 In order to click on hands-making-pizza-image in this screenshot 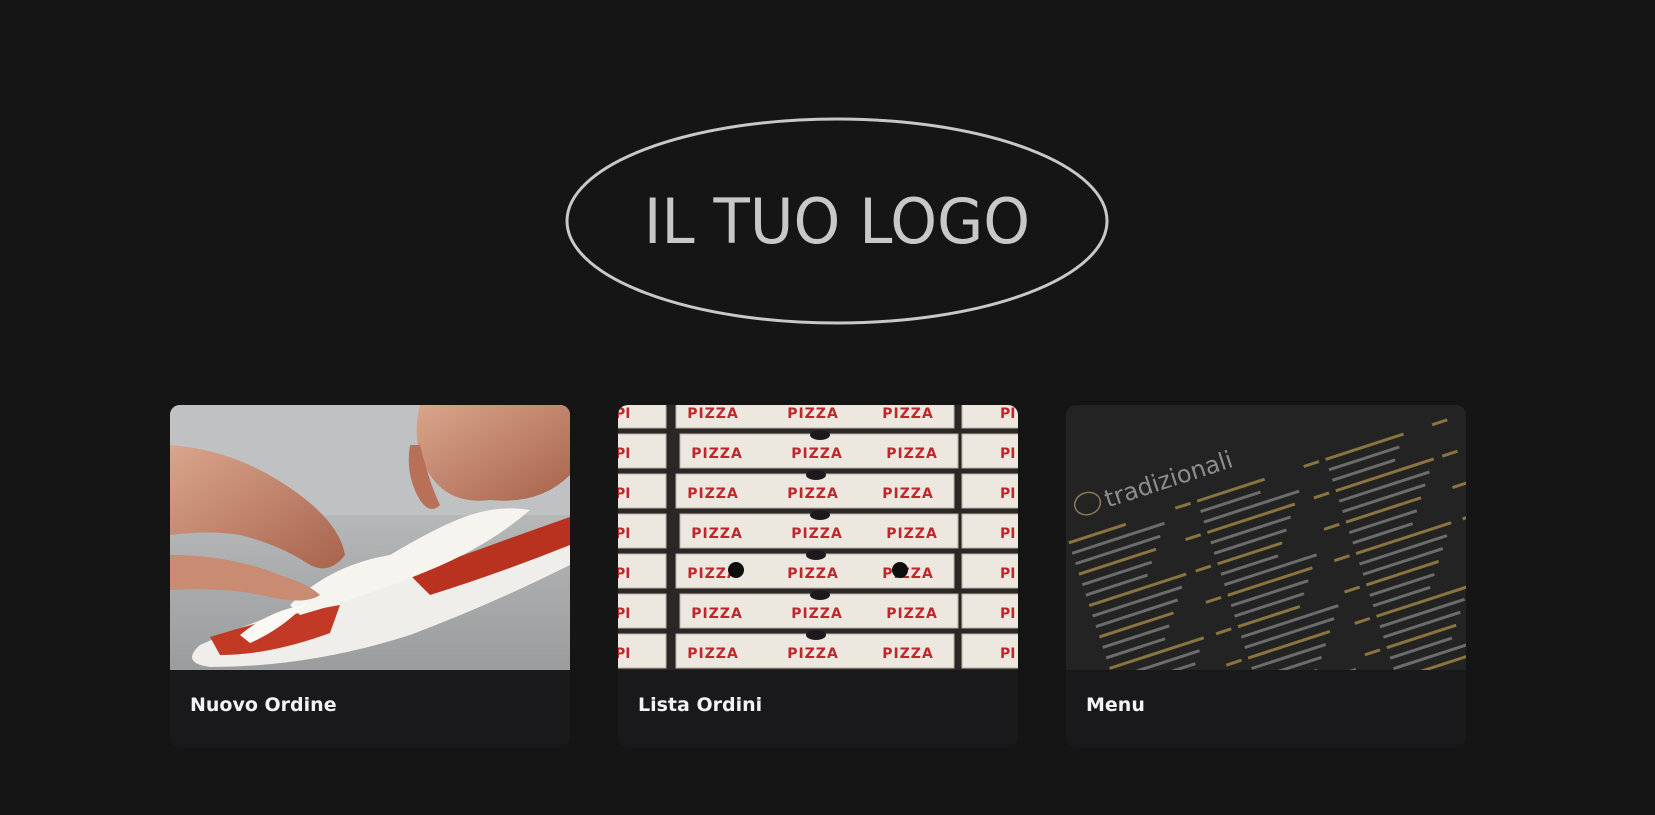, I will do `click(370, 537)`.